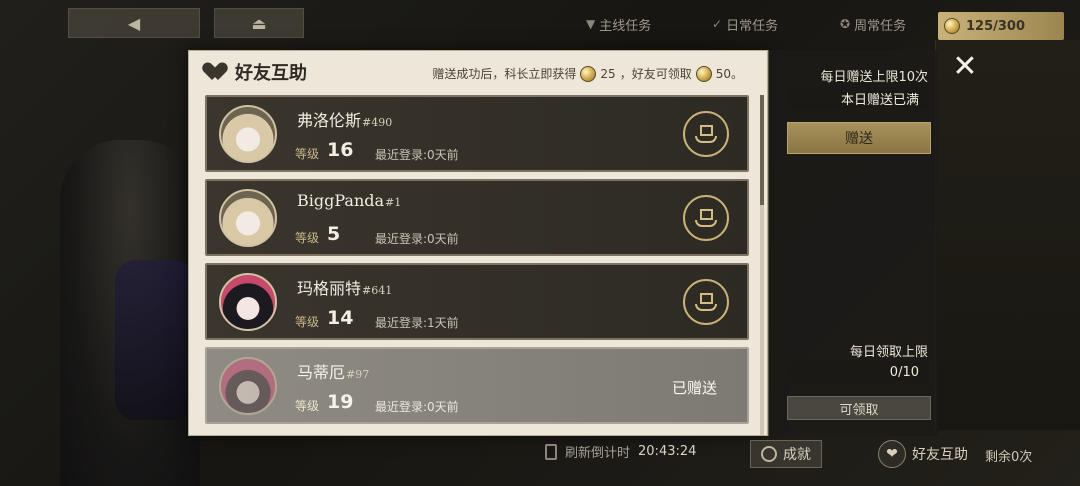  What do you see at coordinates (340, 150) in the screenshot?
I see `level-value: 16` at bounding box center [340, 150].